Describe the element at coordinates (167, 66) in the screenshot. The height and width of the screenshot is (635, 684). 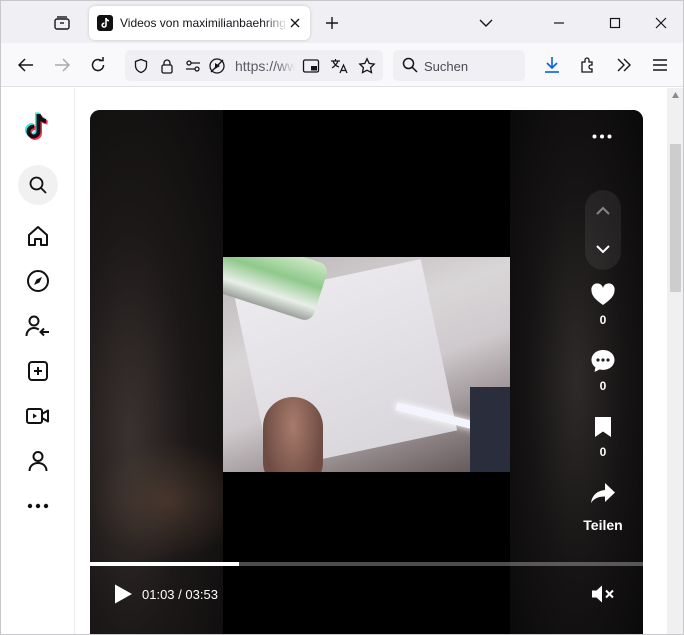
I see `lock-icon` at that location.